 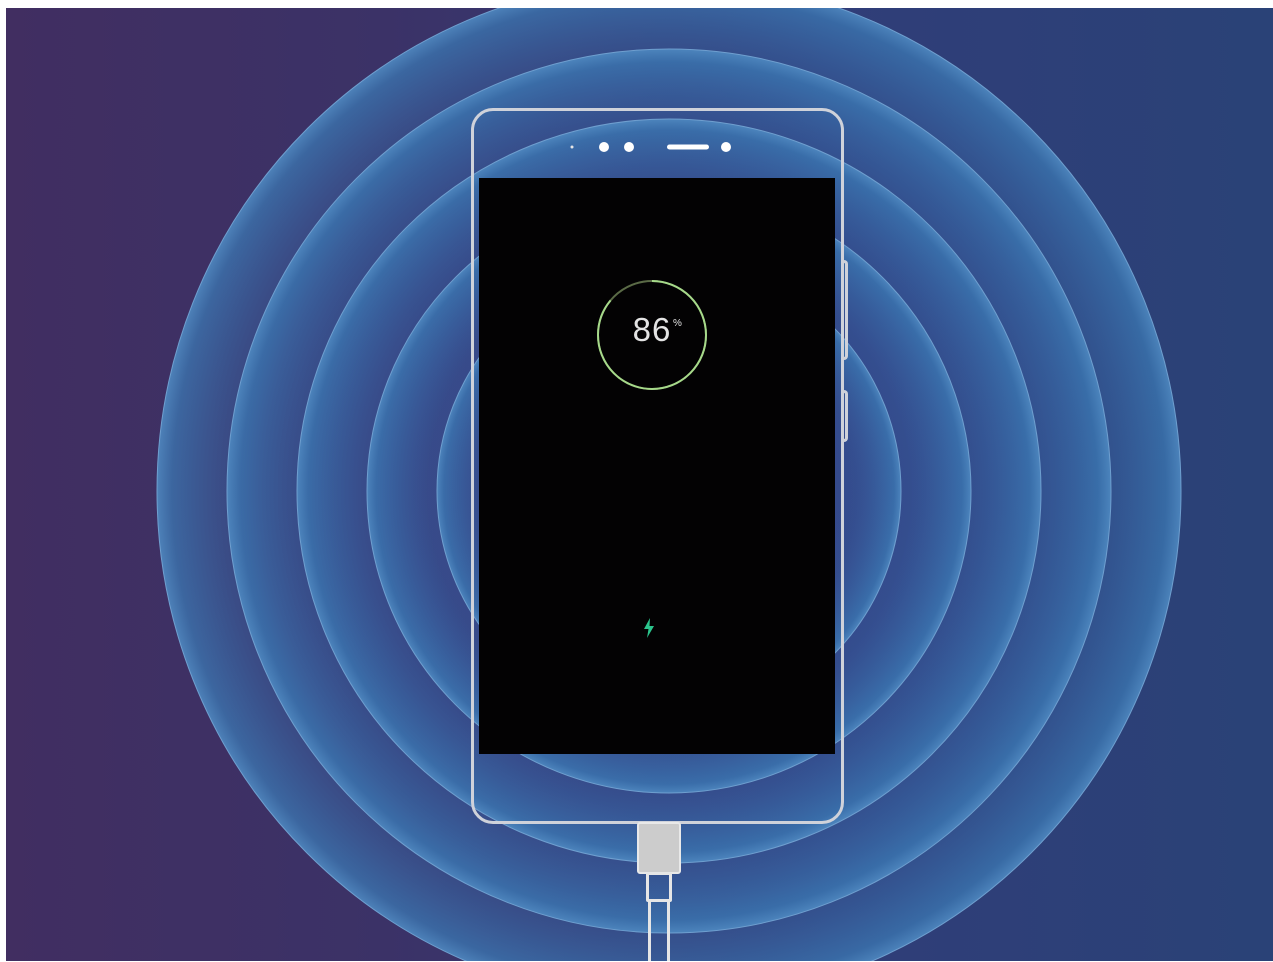 I want to click on cable-strain-relief, so click(x=659, y=887).